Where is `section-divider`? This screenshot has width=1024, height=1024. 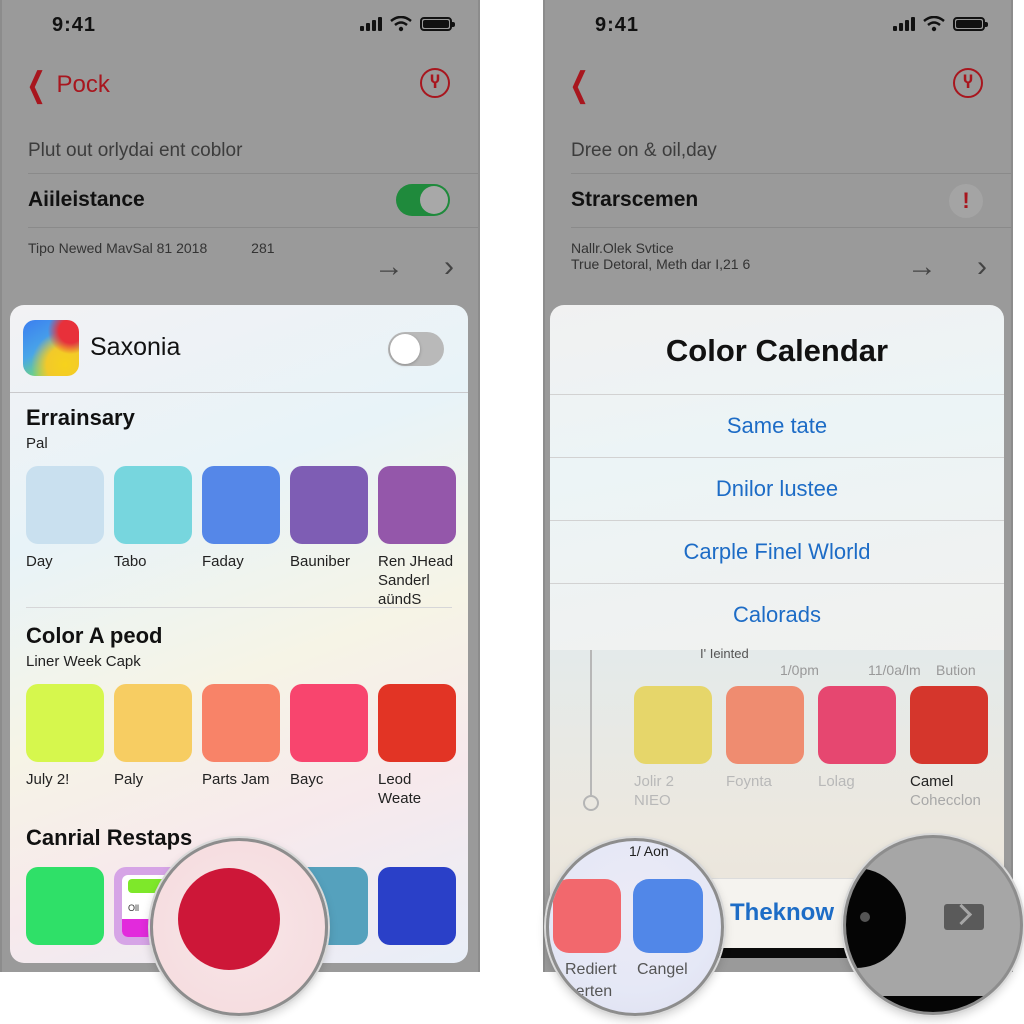
section-divider is located at coordinates (239, 607).